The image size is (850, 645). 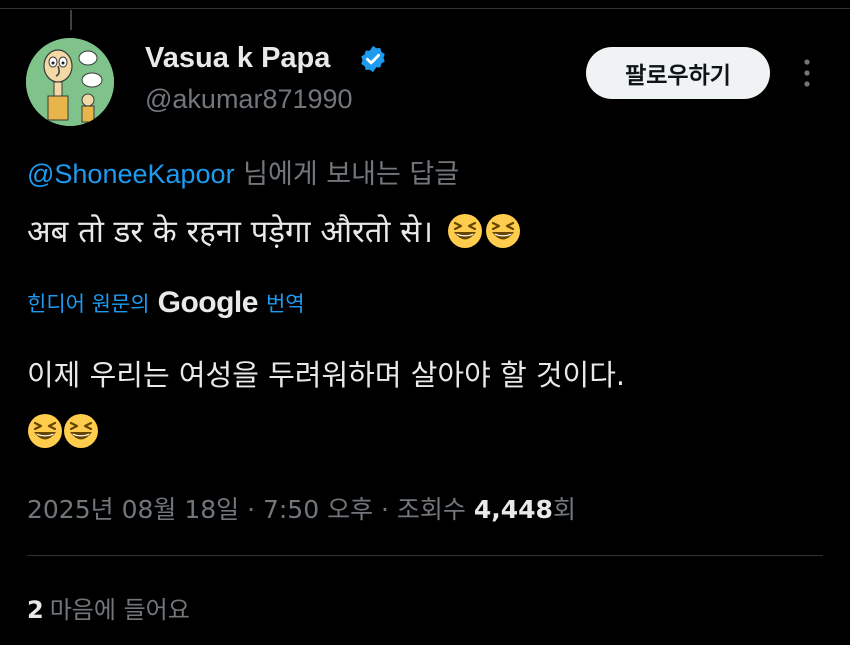 I want to click on translation-attribution: 힌디어 원문의 Google 번역, so click(x=166, y=303).